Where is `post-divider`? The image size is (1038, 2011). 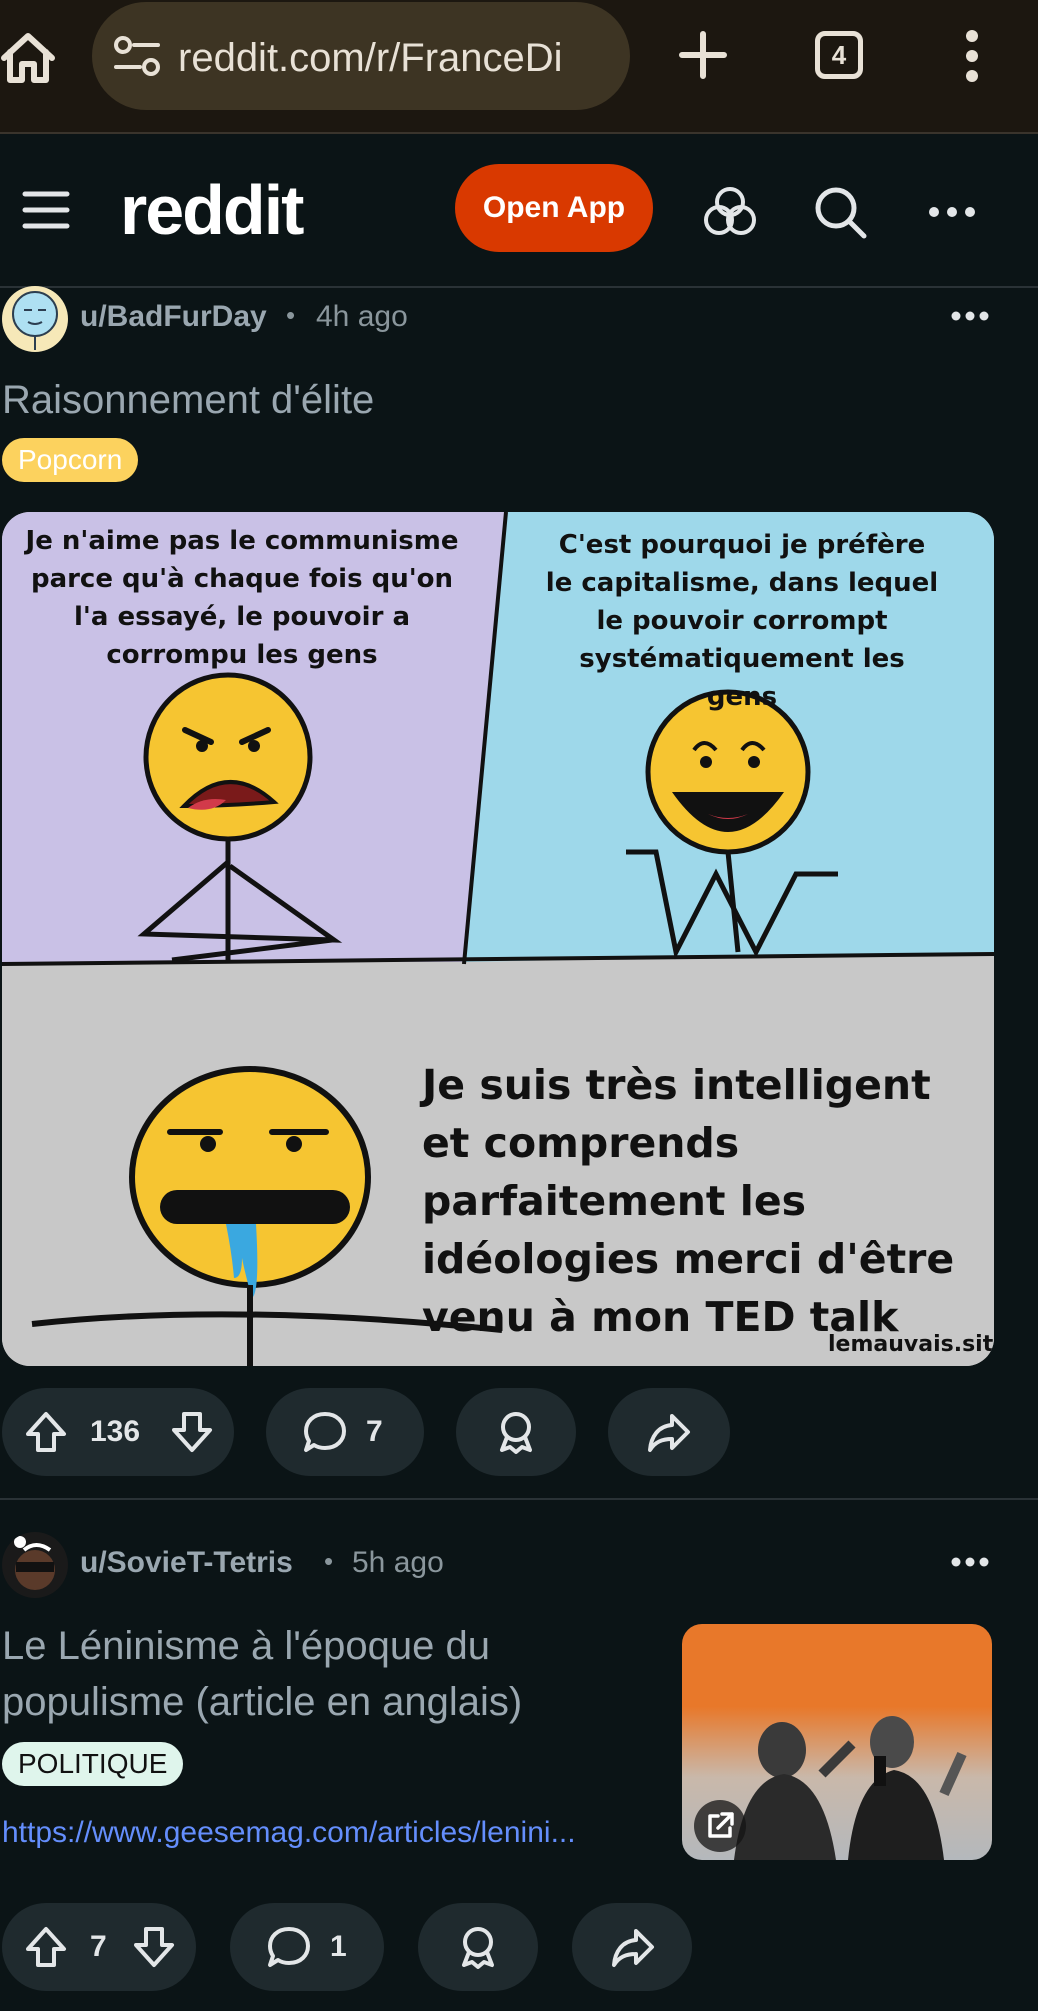
post-divider is located at coordinates (519, 1499).